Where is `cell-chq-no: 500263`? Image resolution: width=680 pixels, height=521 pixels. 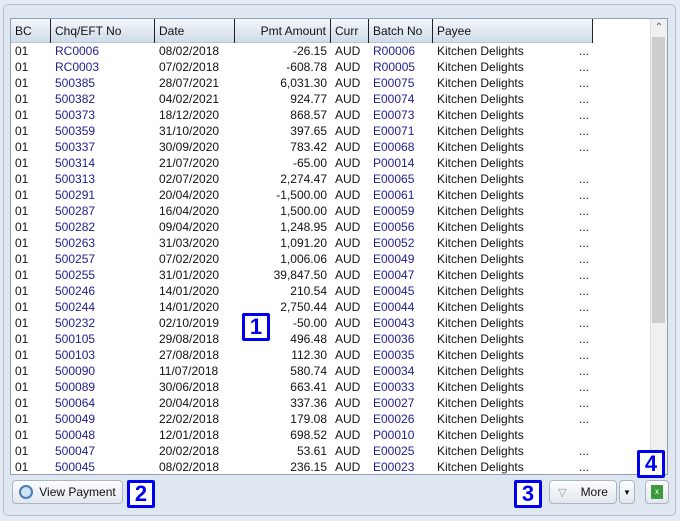
cell-chq-no: 500263 is located at coordinates (103, 243).